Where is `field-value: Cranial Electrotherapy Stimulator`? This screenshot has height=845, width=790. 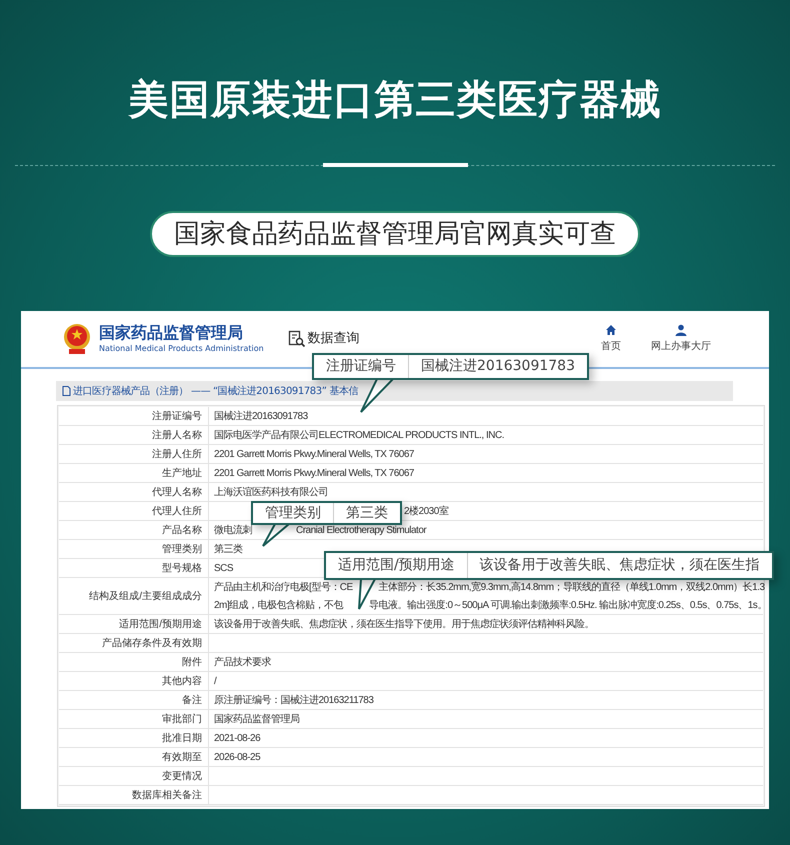 field-value: Cranial Electrotherapy Stimulator is located at coordinates (361, 531).